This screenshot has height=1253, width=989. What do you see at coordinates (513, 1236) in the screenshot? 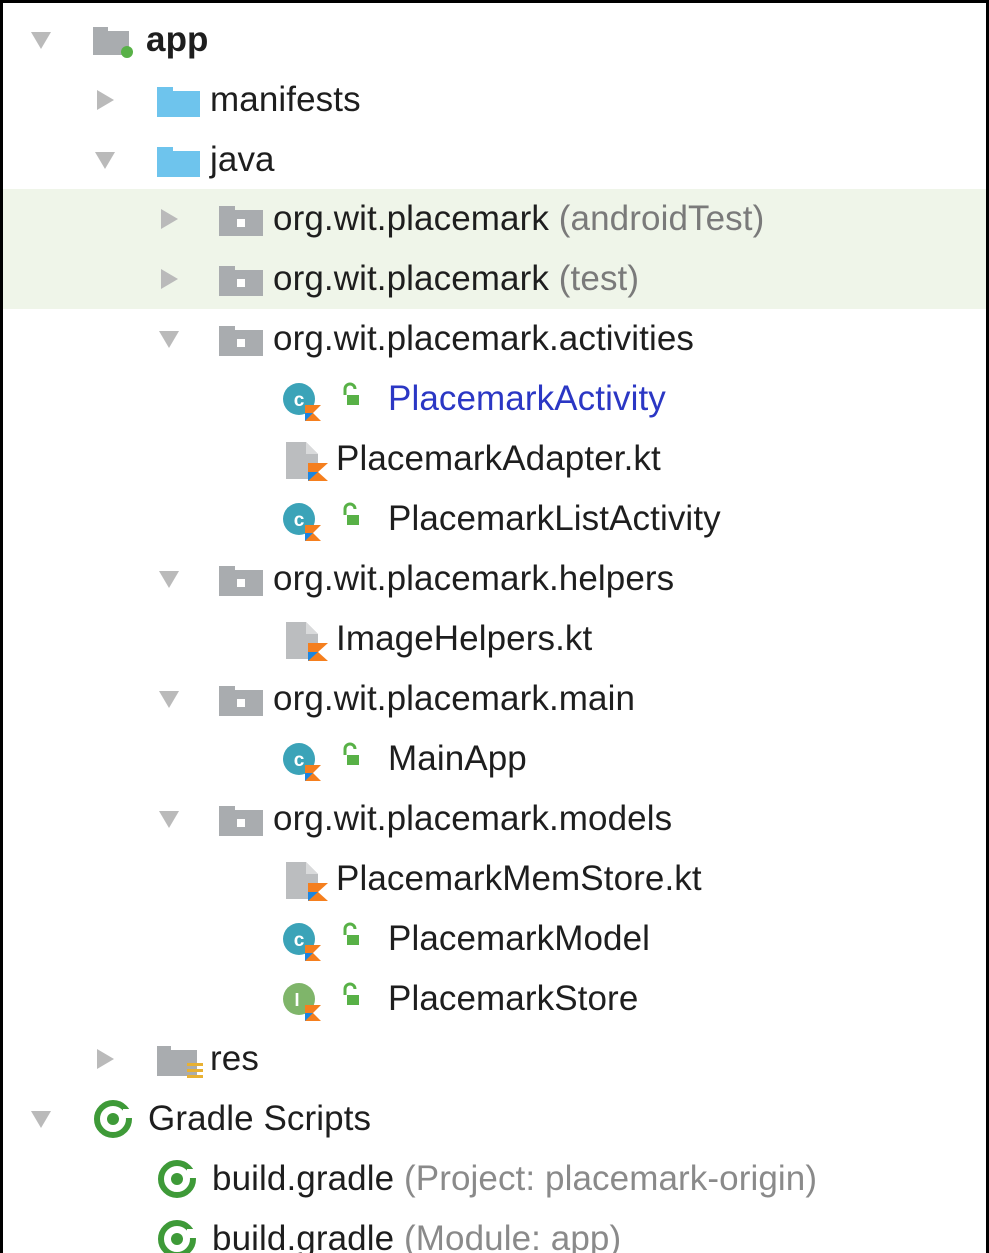
I see `tree-item-suffix: (Module: app)` at bounding box center [513, 1236].